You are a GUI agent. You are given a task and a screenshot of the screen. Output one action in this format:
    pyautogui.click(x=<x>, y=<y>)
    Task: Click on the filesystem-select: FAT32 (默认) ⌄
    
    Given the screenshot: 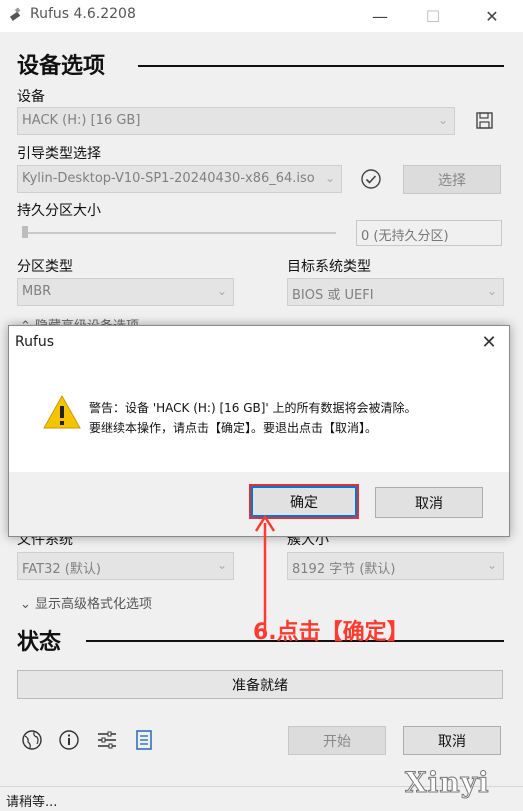 What is the action you would take?
    pyautogui.click(x=125, y=566)
    